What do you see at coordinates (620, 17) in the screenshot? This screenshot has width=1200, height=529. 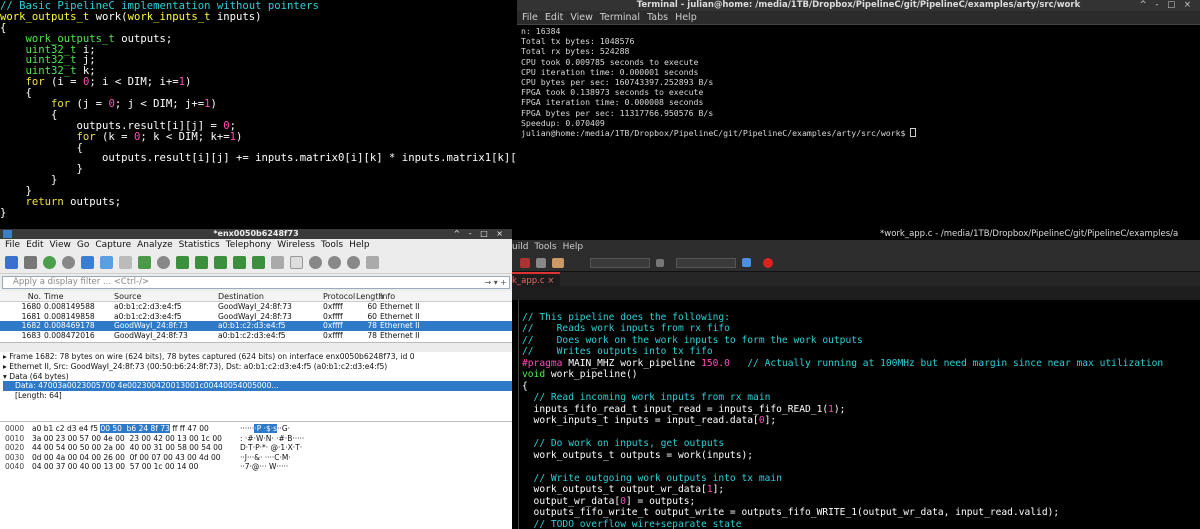 I see `menu-item-terminal: Terminal` at bounding box center [620, 17].